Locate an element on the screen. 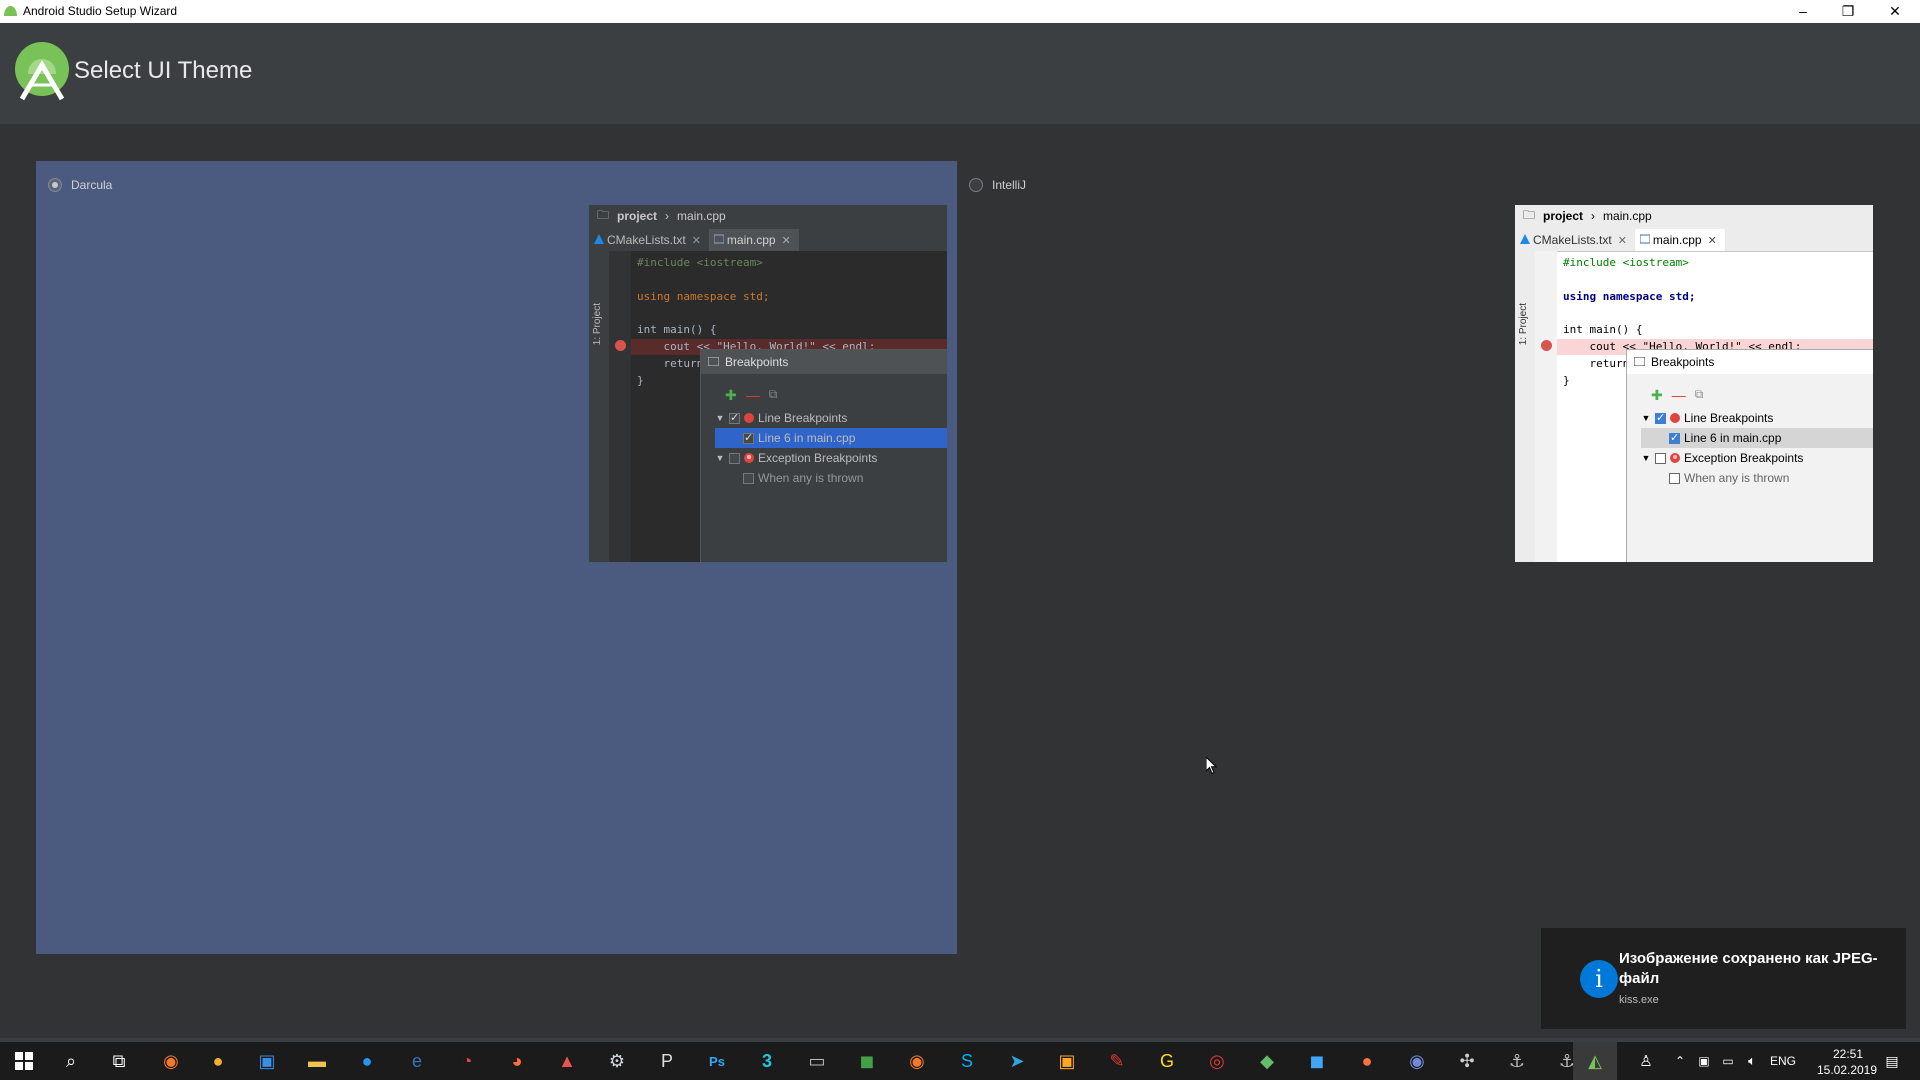  nav-root: project is located at coordinates (637, 216).